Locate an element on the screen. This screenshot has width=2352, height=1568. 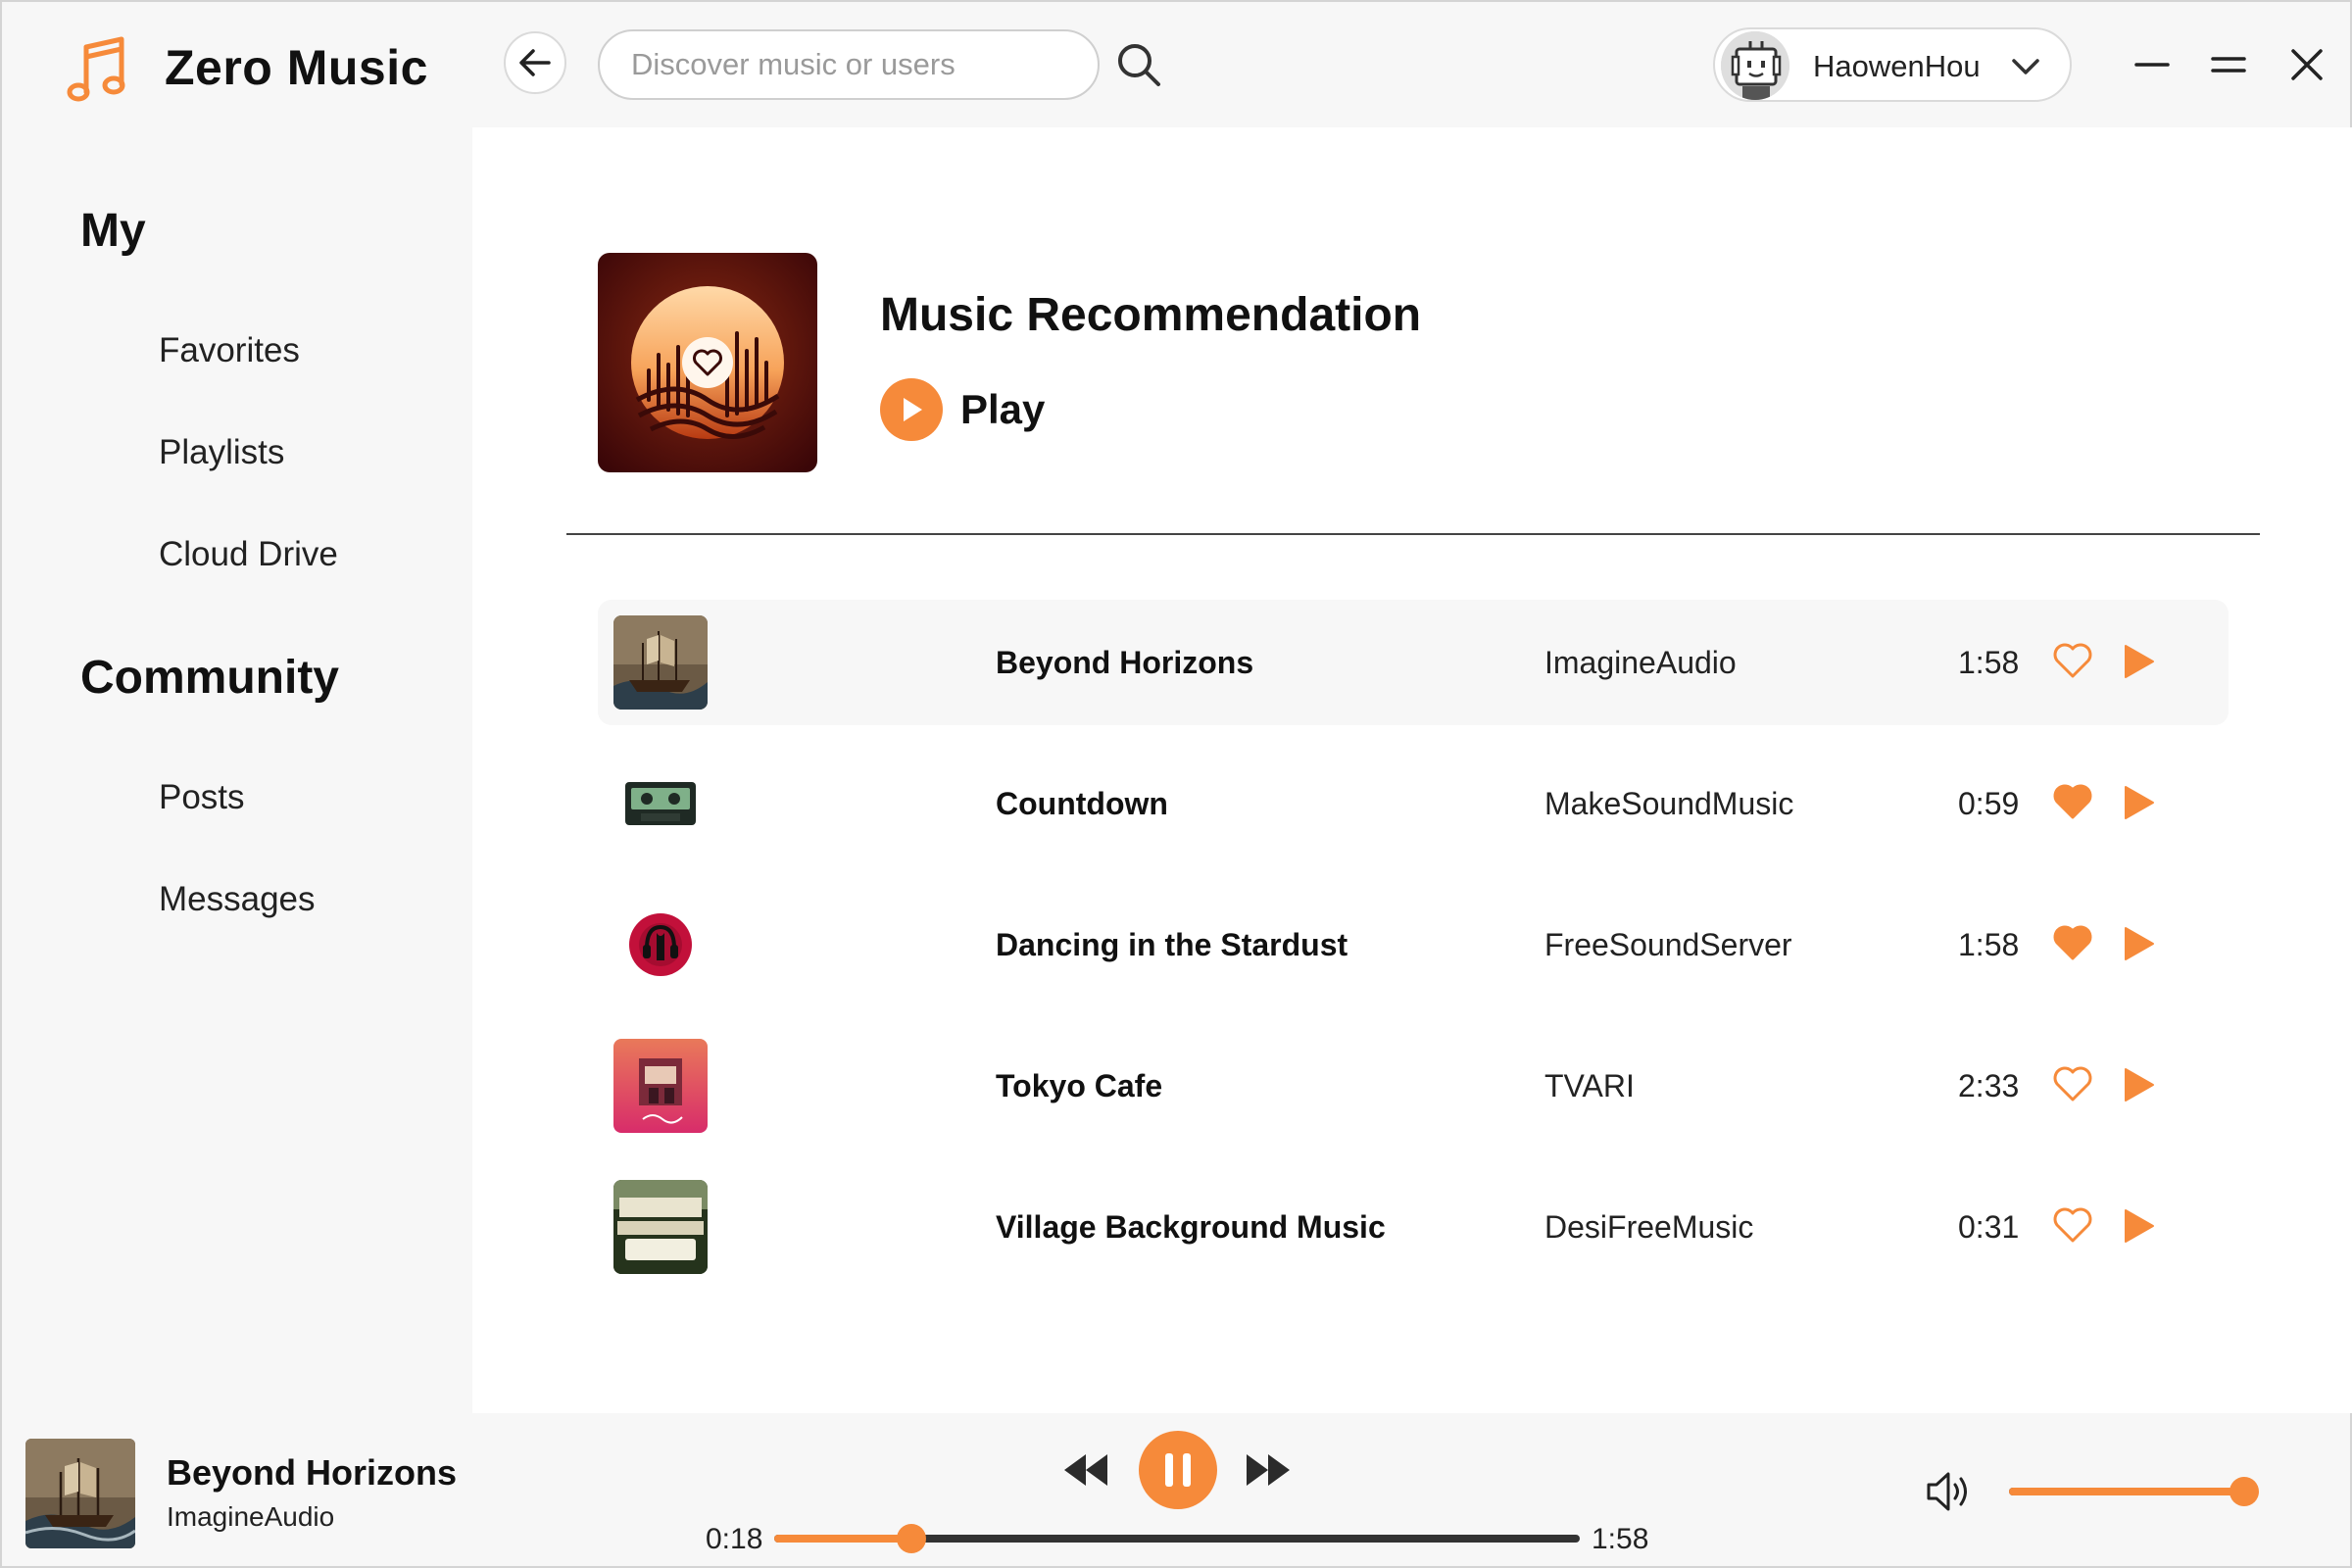
track-title: Beyond Horizons is located at coordinates (1125, 662).